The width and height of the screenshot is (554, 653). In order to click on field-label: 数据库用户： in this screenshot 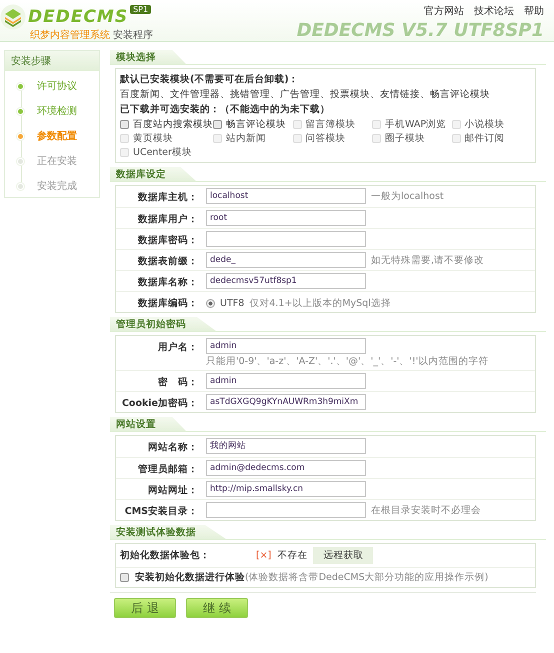, I will do `click(167, 219)`.